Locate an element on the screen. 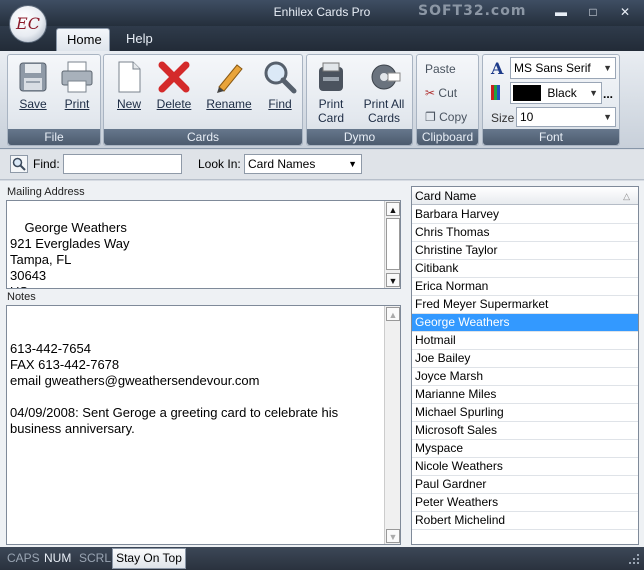 This screenshot has height=570, width=644. card-name-header-label: Card Name is located at coordinates (446, 196).